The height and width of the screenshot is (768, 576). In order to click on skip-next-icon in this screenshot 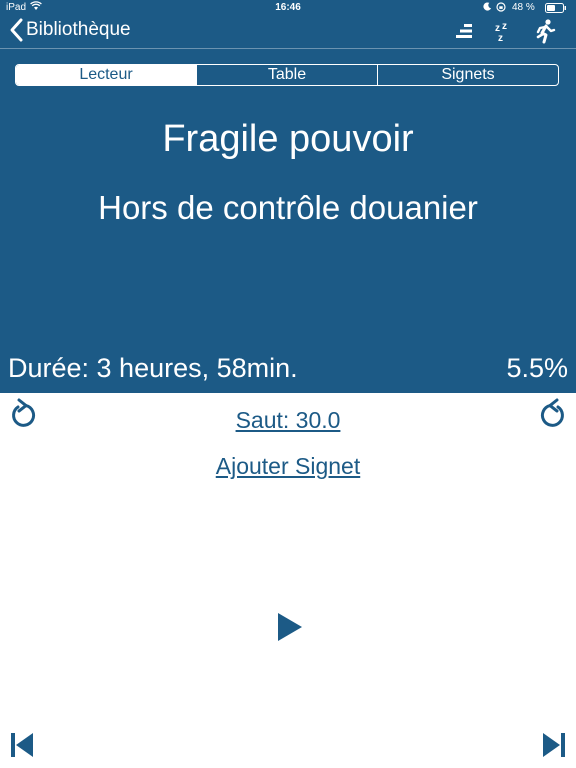, I will do `click(554, 745)`.